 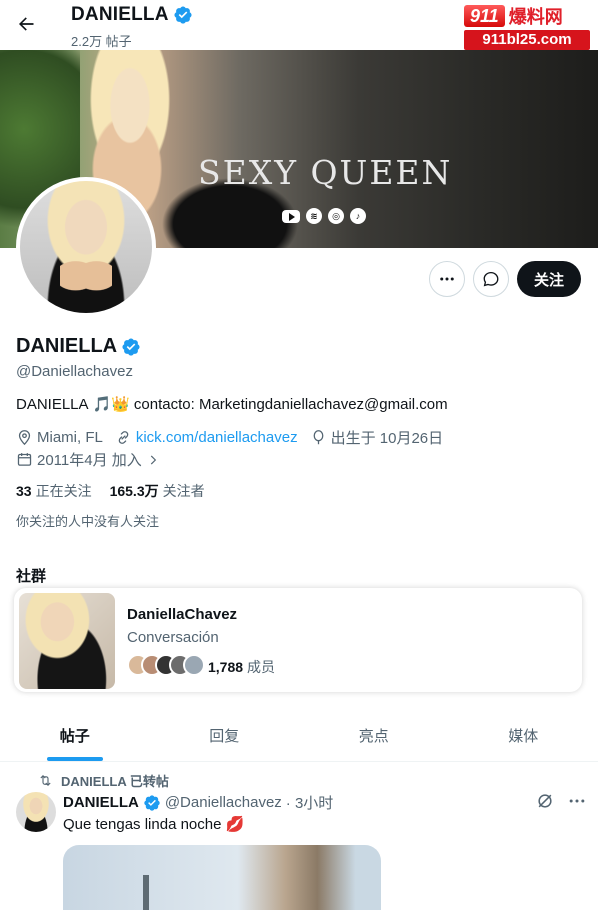 I want to click on calendar-icon, so click(x=24, y=459).